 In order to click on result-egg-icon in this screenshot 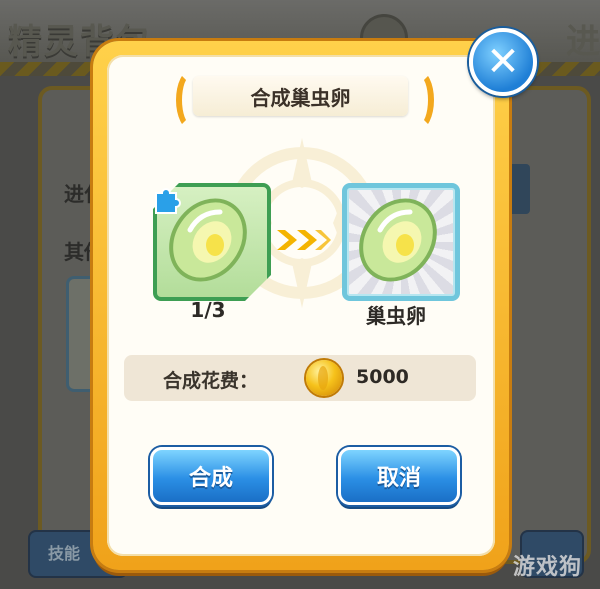, I will do `click(398, 240)`.